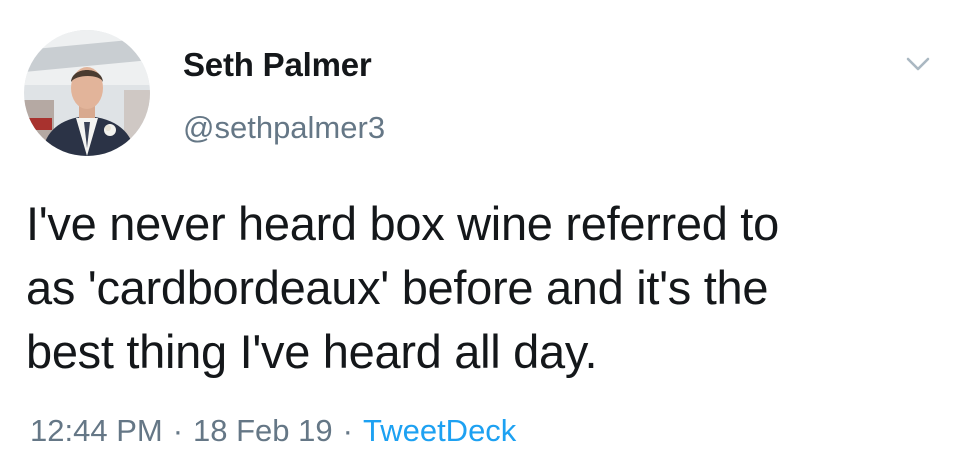 The height and width of the screenshot is (474, 955). Describe the element at coordinates (439, 430) in the screenshot. I see `tweet-source-link: TweetDeck` at that location.